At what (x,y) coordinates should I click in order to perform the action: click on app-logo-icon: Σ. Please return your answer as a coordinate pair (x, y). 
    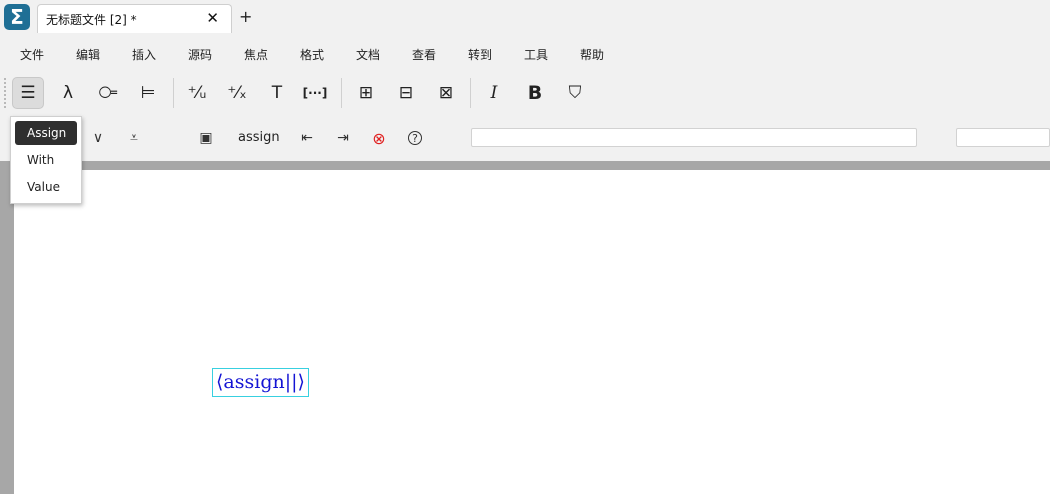
    Looking at the image, I should click on (17, 17).